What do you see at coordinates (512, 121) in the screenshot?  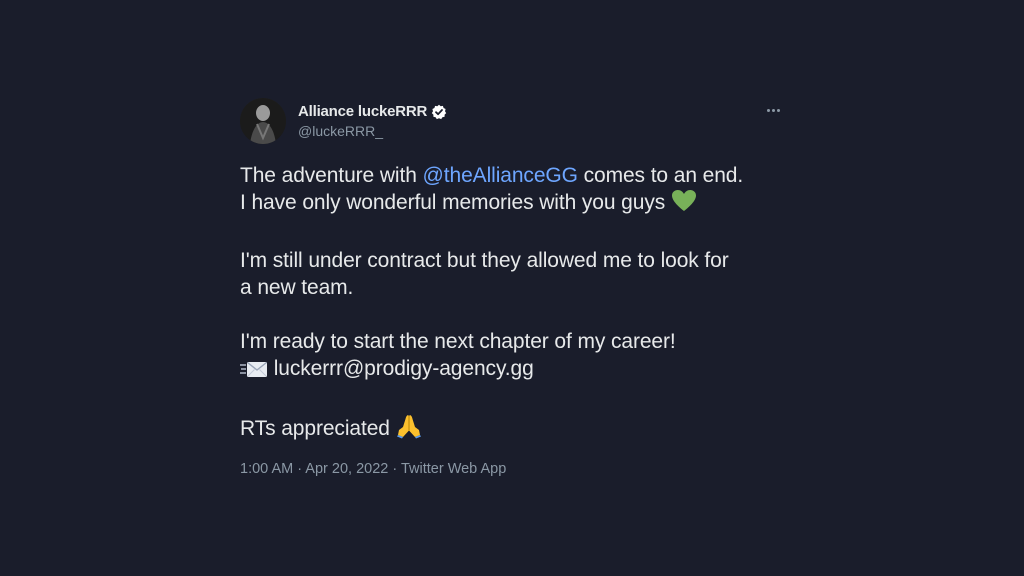 I see `tweet-header: Alliance luckeRRR @luckeRRR_` at bounding box center [512, 121].